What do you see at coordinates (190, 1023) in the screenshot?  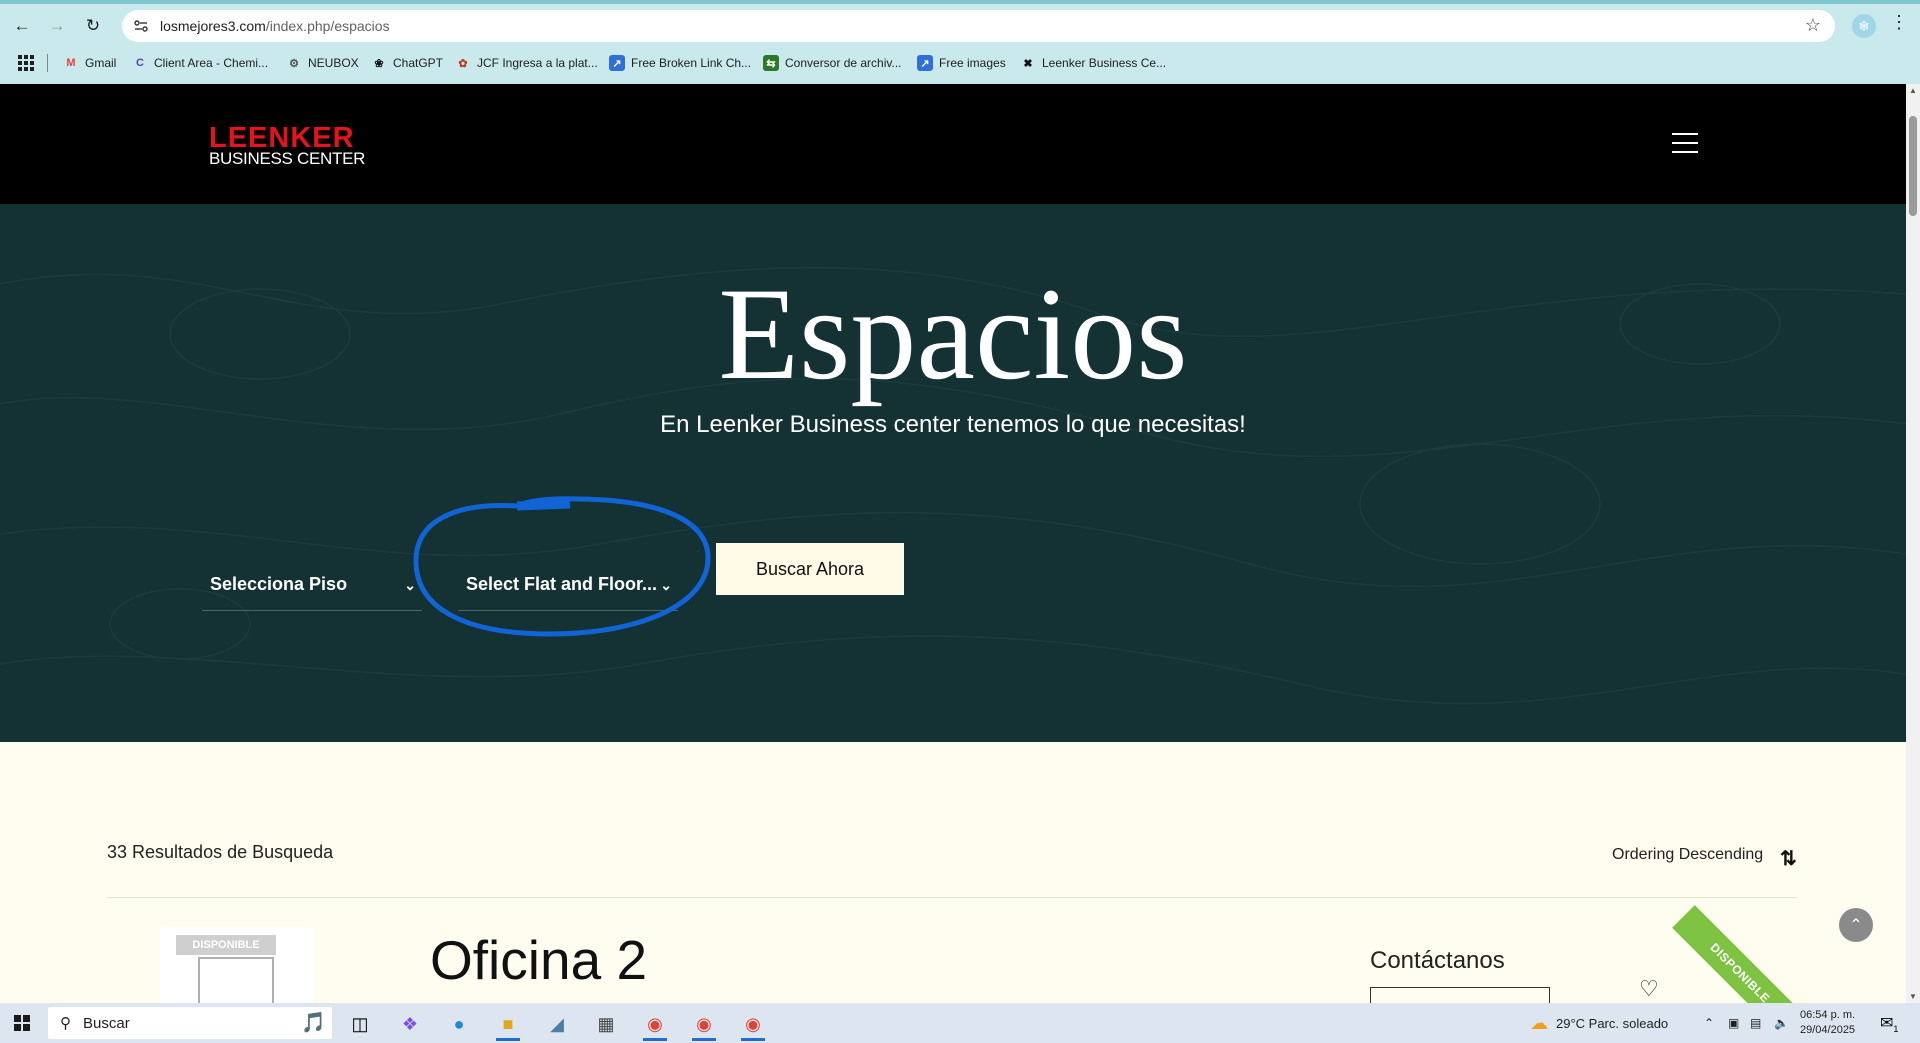 I see `taskbar-search: ⚲ Buscar 🎵` at bounding box center [190, 1023].